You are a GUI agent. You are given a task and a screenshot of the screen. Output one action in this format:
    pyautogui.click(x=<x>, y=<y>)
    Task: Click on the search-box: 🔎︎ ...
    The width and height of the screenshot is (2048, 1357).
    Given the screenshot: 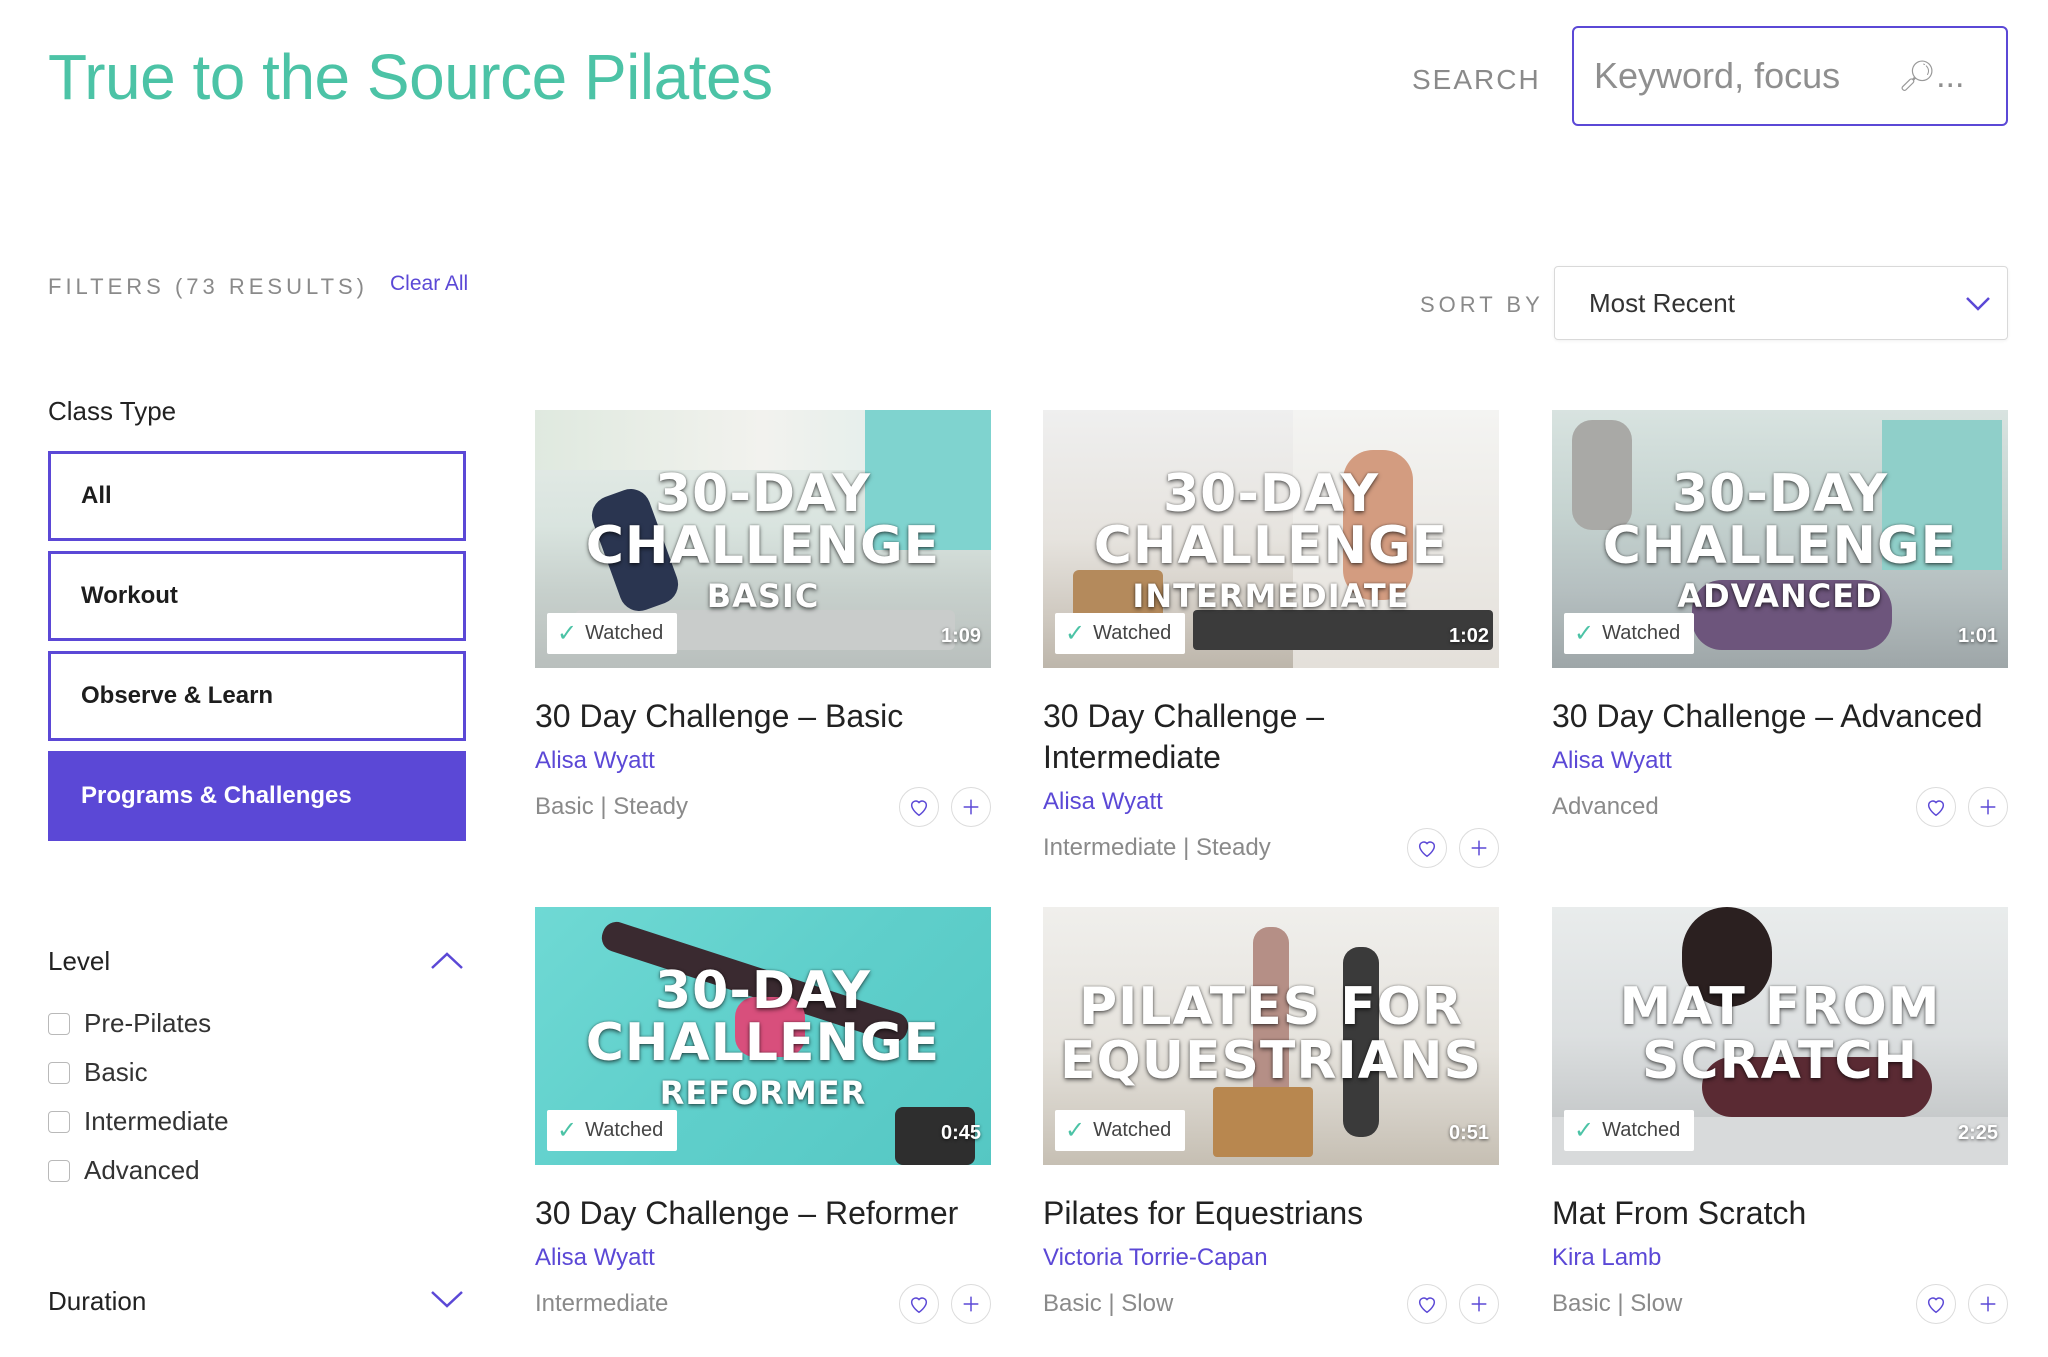 What is the action you would take?
    pyautogui.click(x=1790, y=76)
    